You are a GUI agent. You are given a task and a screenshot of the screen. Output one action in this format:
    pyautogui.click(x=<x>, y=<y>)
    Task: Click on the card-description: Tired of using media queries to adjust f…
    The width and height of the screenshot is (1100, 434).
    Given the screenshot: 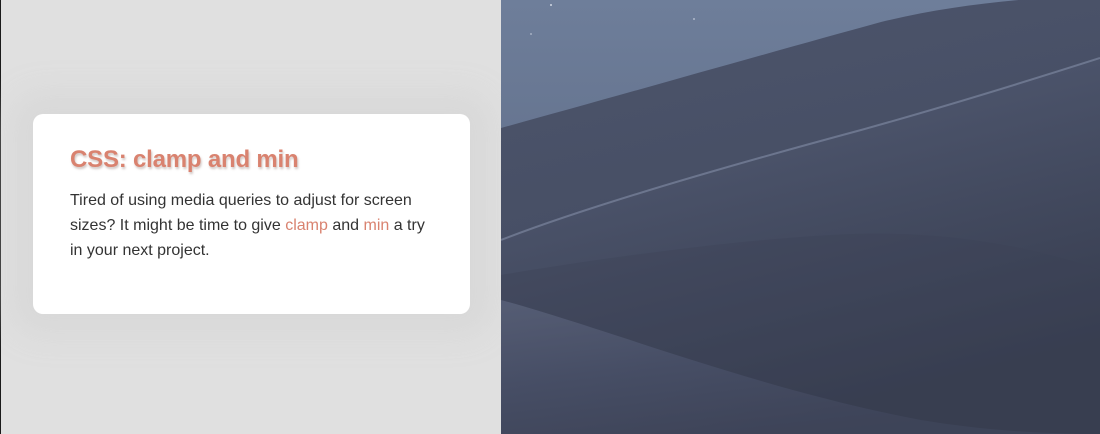 What is the action you would take?
    pyautogui.click(x=252, y=225)
    